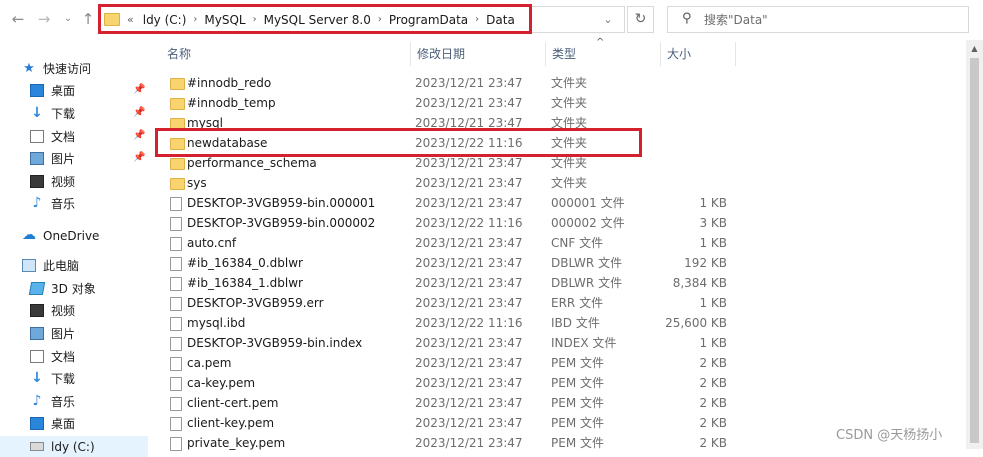 This screenshot has height=457, width=983. I want to click on refresh-icon: ↻, so click(640, 19).